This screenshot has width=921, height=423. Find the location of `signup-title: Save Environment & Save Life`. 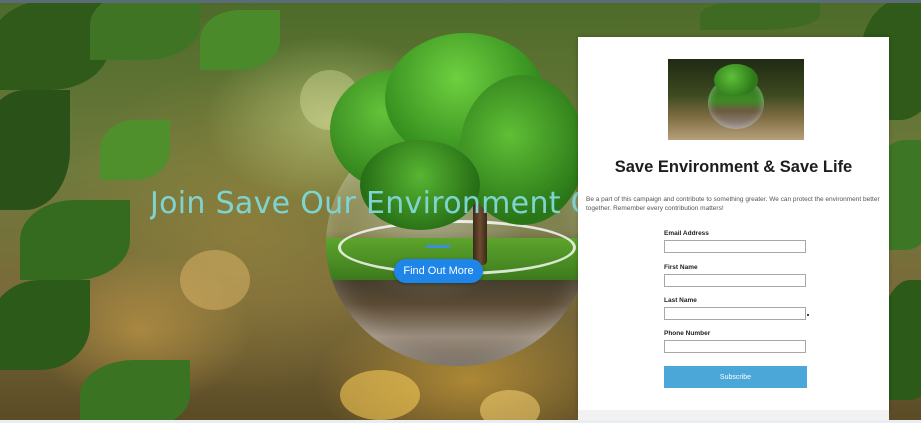

signup-title: Save Environment & Save Life is located at coordinates (733, 167).